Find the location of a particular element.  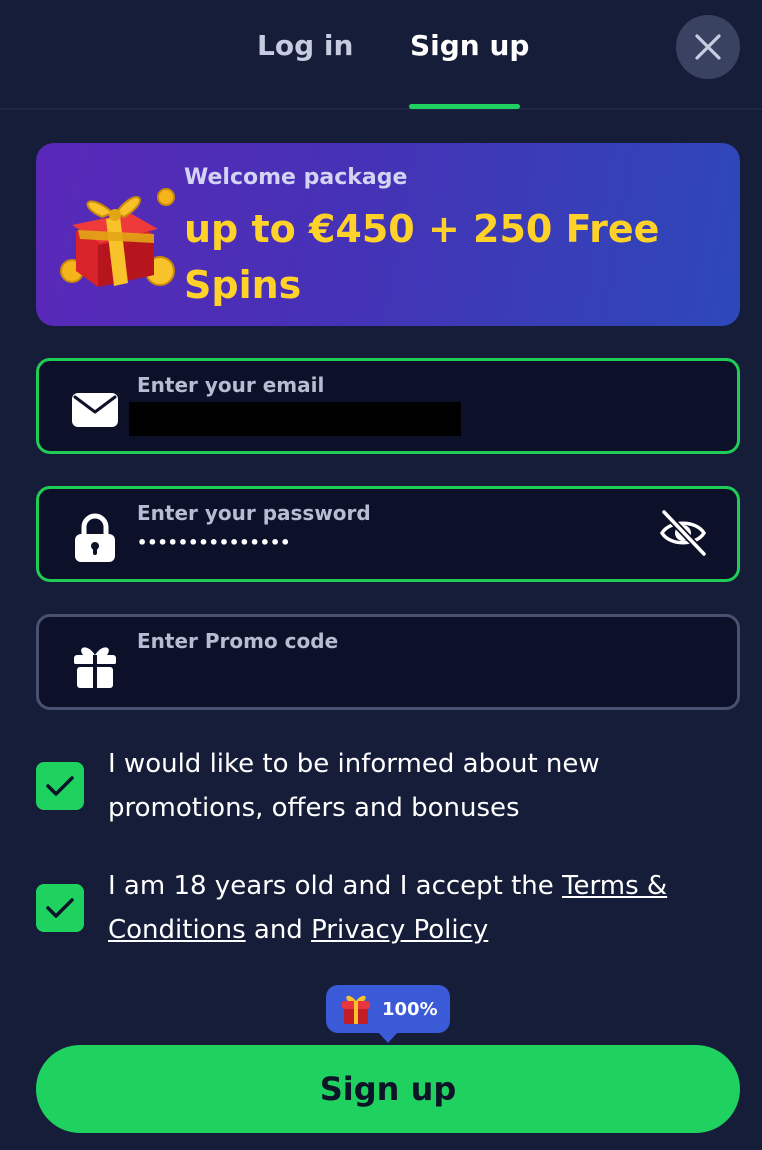

privacy-policy-link: Privacy Policy is located at coordinates (399, 930).